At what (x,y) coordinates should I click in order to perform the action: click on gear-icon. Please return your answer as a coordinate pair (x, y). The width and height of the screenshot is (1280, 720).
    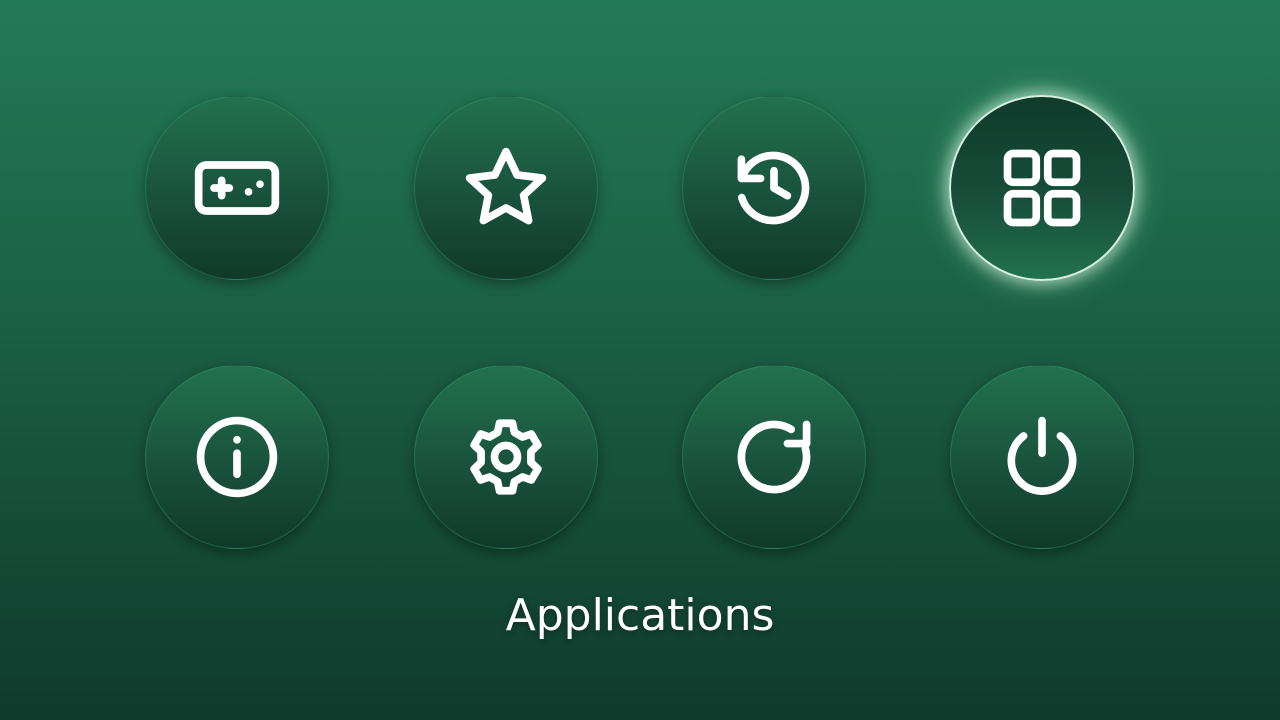
    Looking at the image, I should click on (506, 457).